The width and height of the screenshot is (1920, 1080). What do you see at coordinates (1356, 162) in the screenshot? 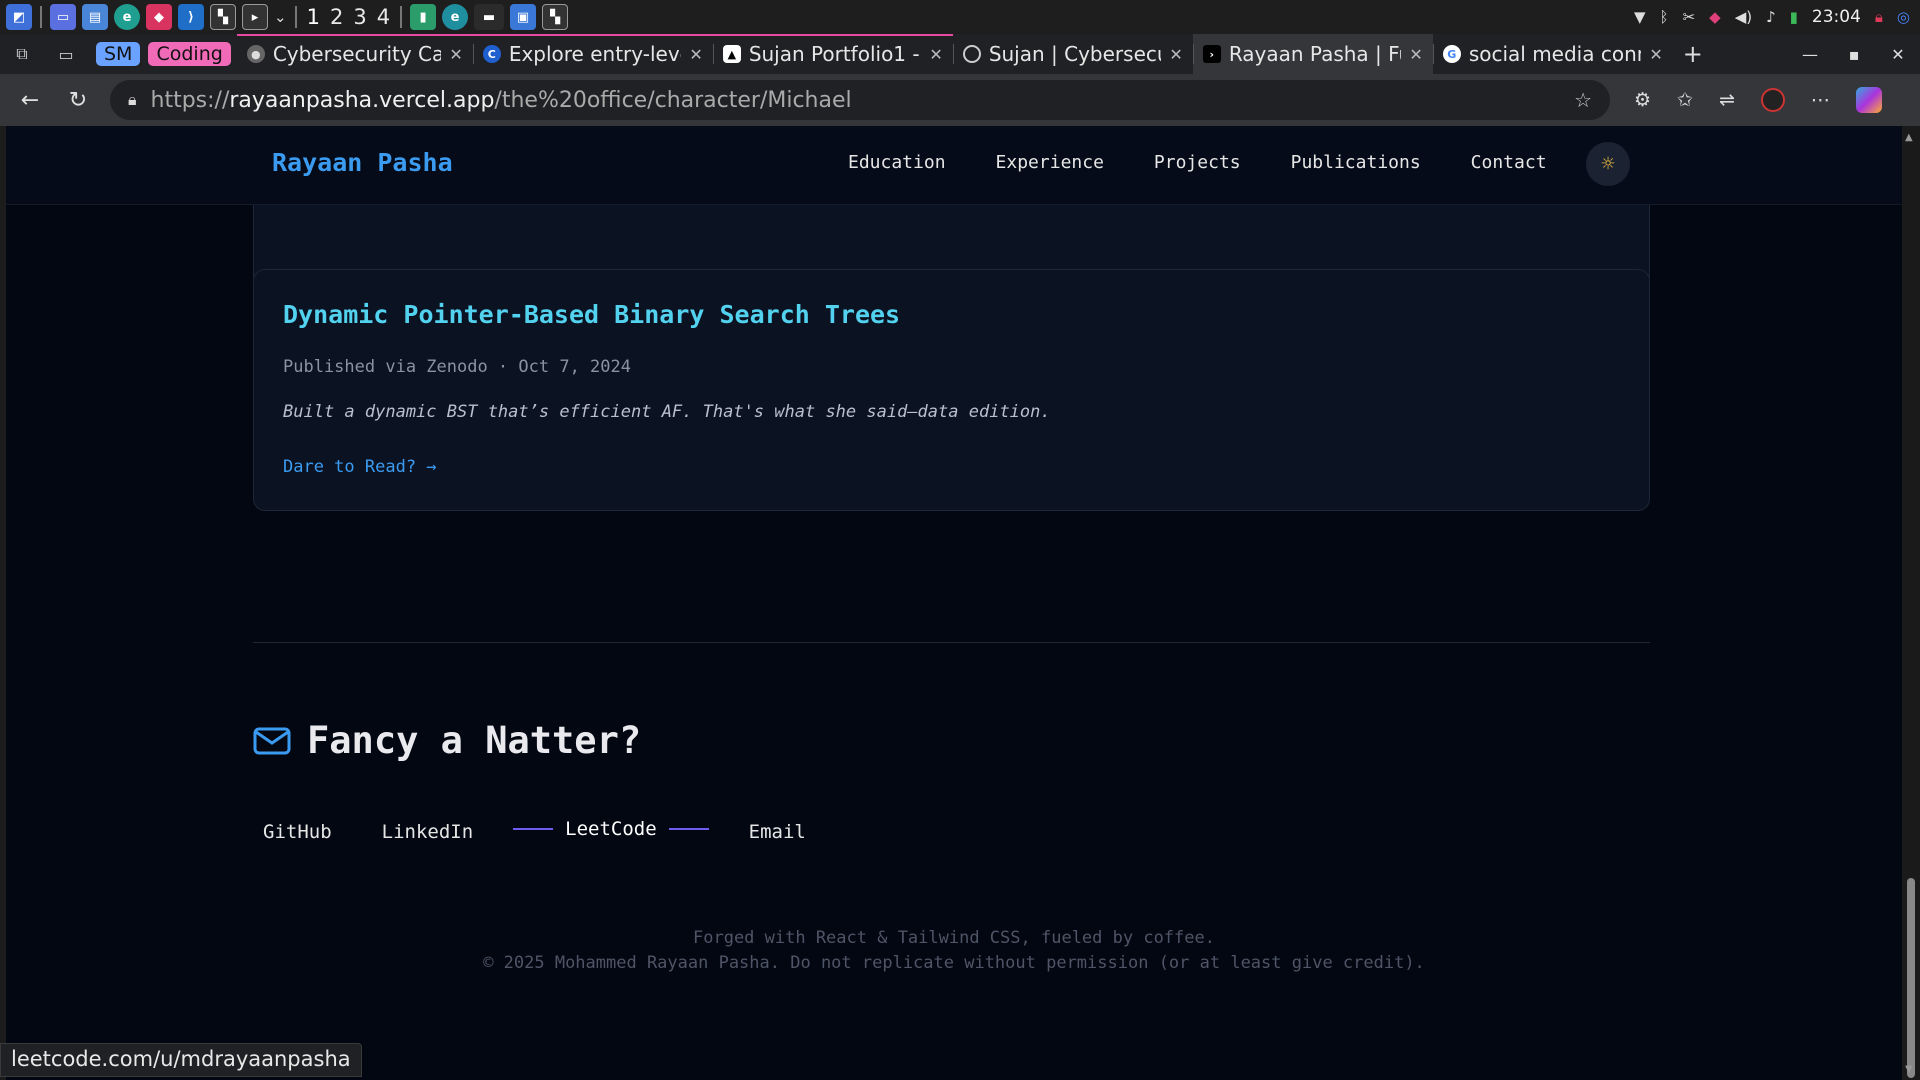
I see `nav-publications: Publications` at bounding box center [1356, 162].